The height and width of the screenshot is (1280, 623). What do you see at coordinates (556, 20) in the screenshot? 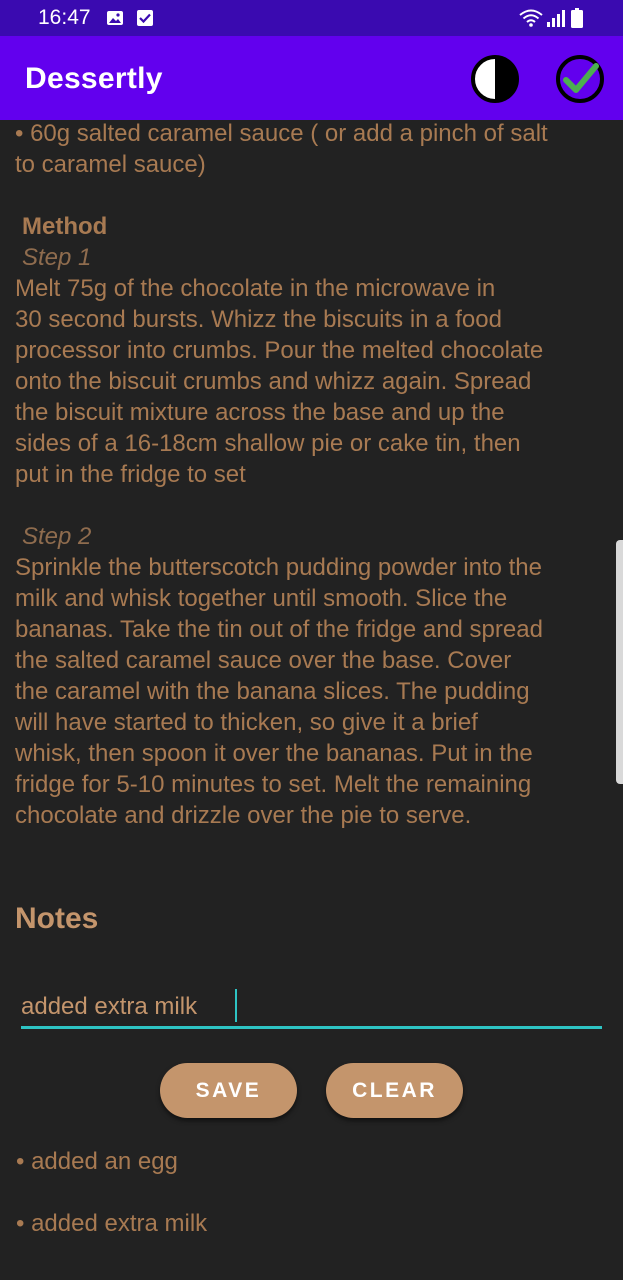
I see `signal-icon` at bounding box center [556, 20].